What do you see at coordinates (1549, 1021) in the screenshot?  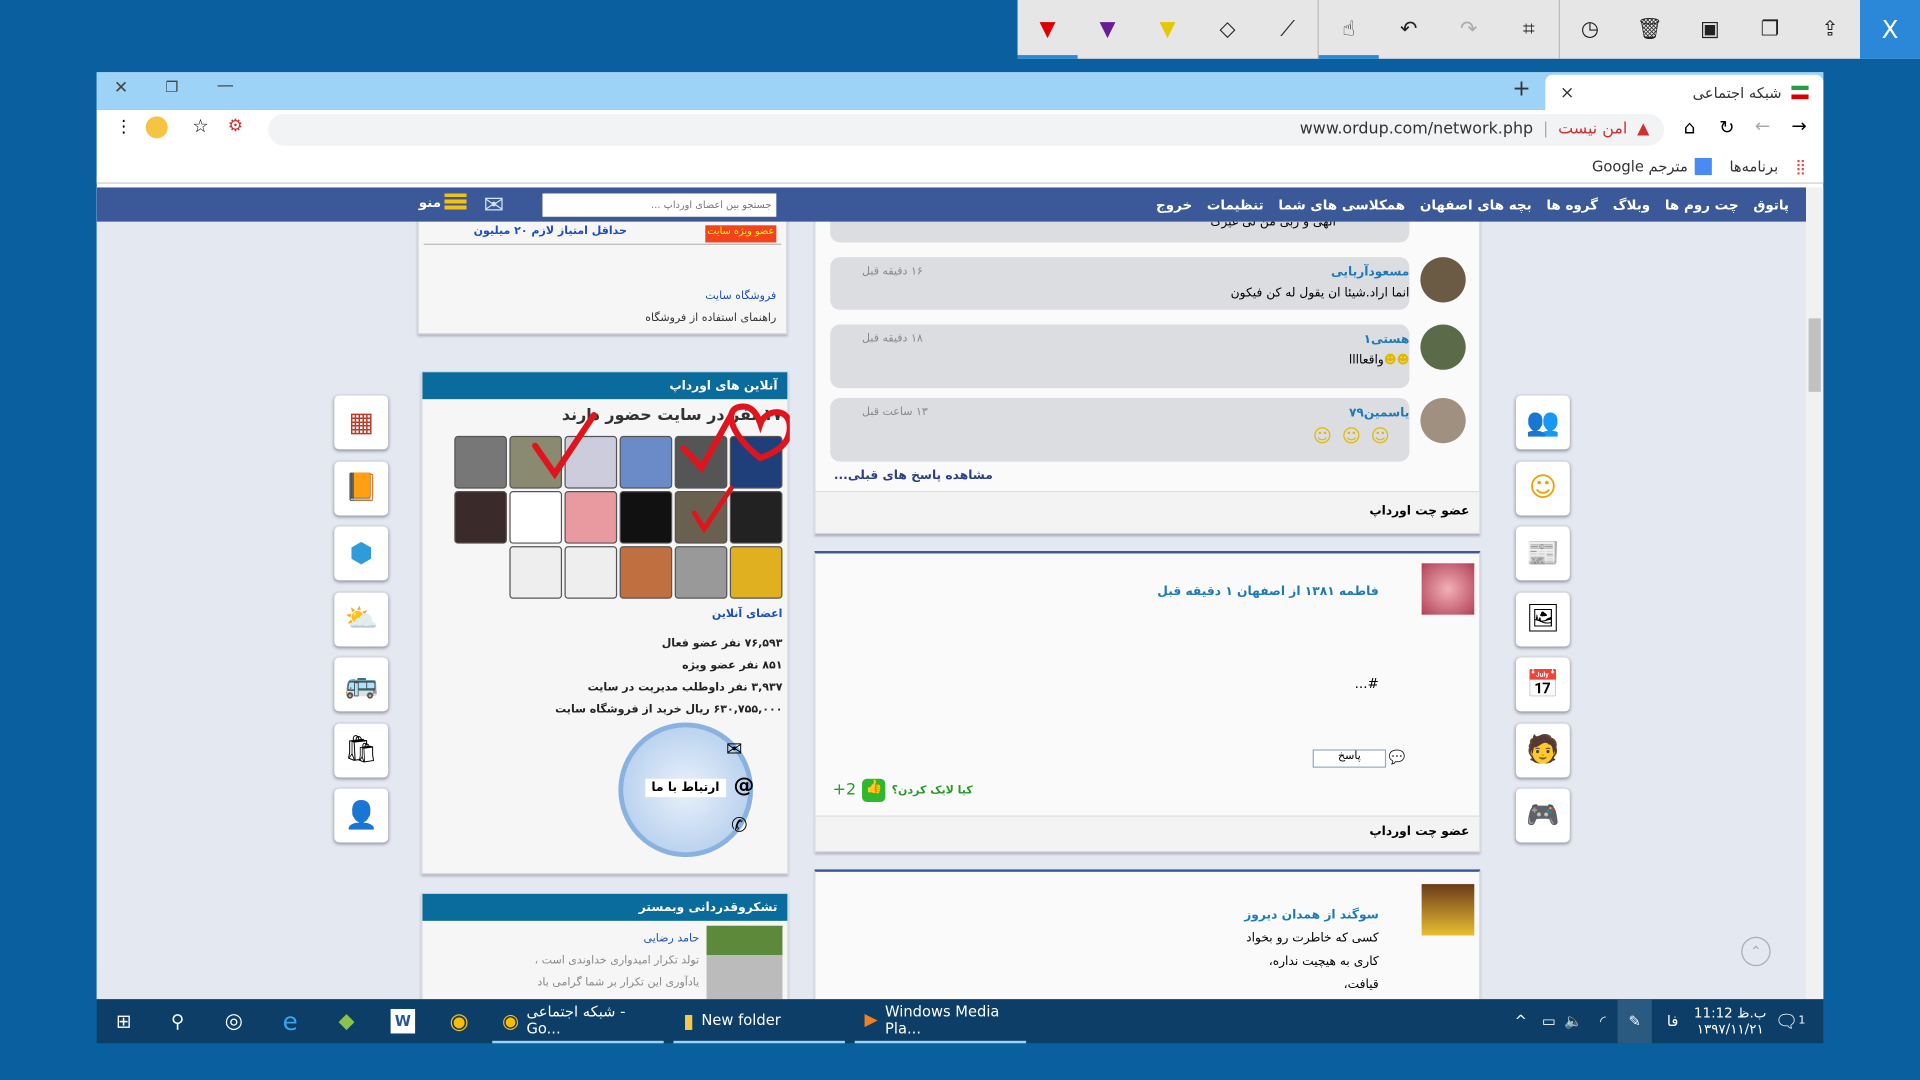 I see `battery-icon: ▭` at bounding box center [1549, 1021].